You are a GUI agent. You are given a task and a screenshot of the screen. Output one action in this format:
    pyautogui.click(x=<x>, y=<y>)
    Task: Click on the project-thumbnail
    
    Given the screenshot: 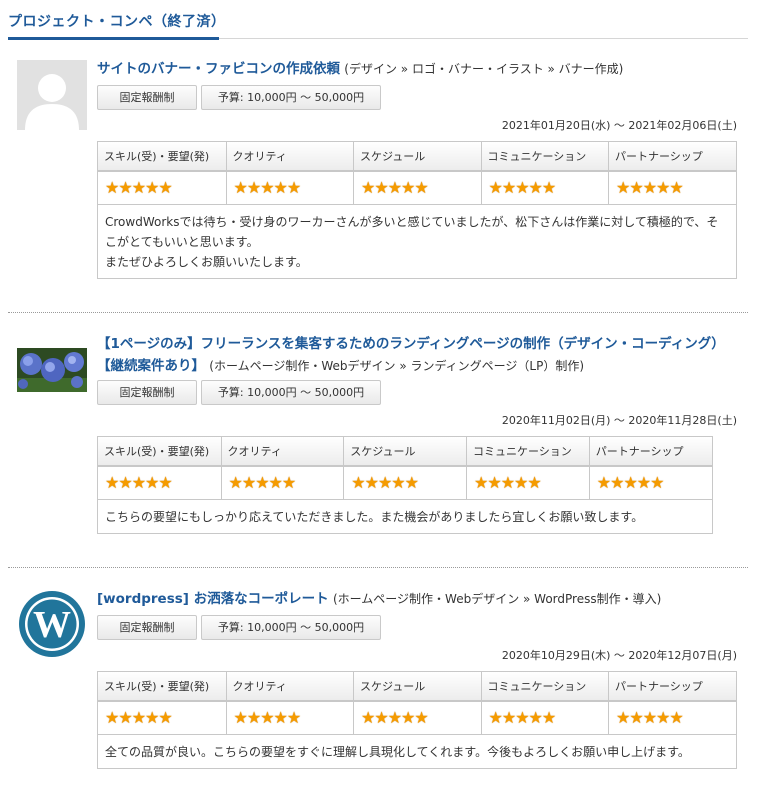 What is the action you would take?
    pyautogui.click(x=52, y=370)
    